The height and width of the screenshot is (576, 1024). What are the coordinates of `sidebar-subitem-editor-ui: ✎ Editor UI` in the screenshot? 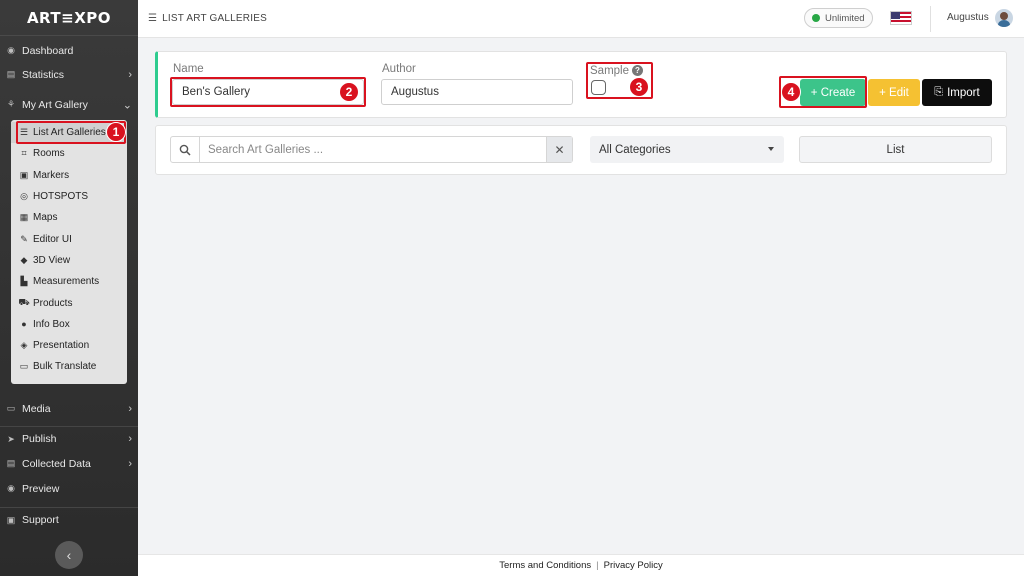 It's located at (69, 238).